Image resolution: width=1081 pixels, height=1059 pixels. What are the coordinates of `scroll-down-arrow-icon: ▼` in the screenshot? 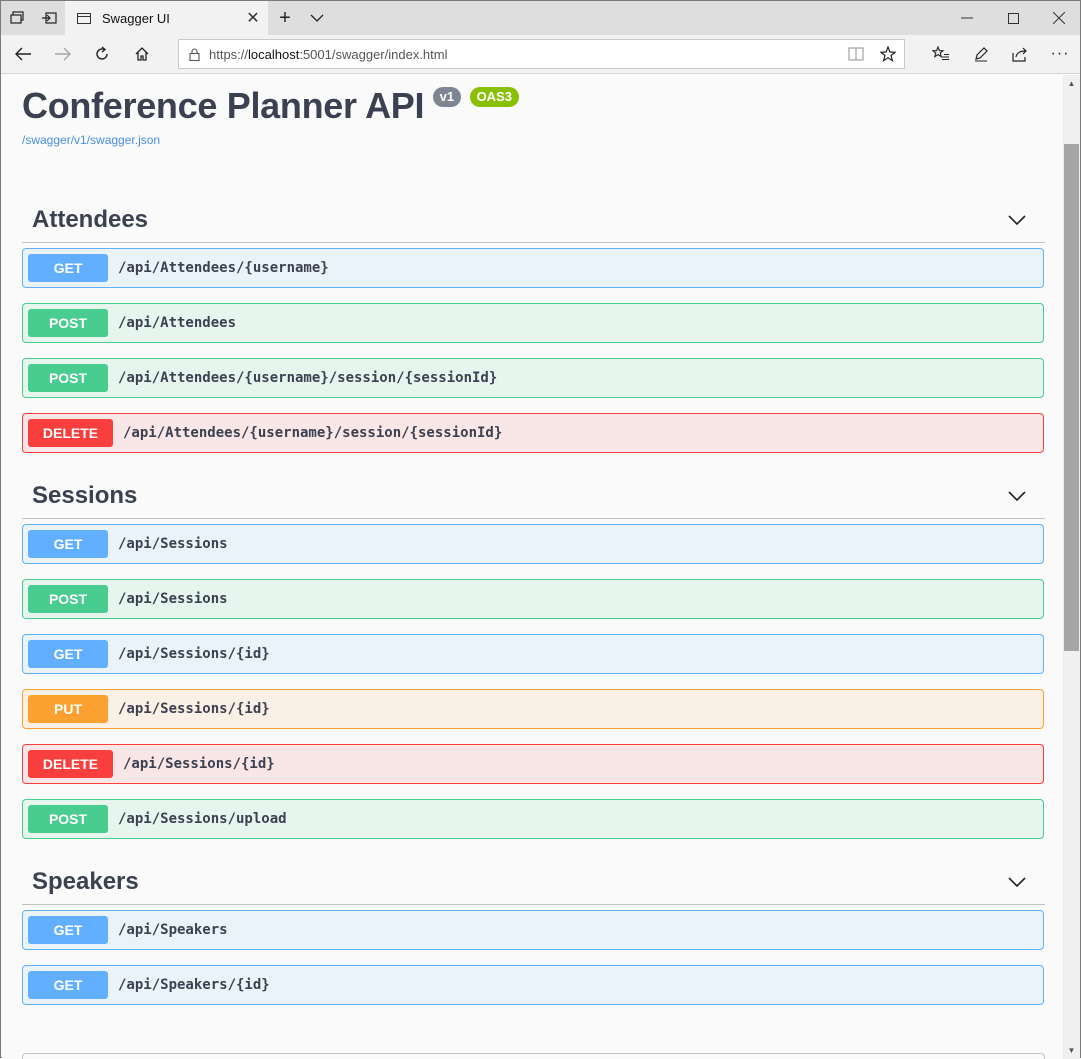 It's located at (1071, 1050).